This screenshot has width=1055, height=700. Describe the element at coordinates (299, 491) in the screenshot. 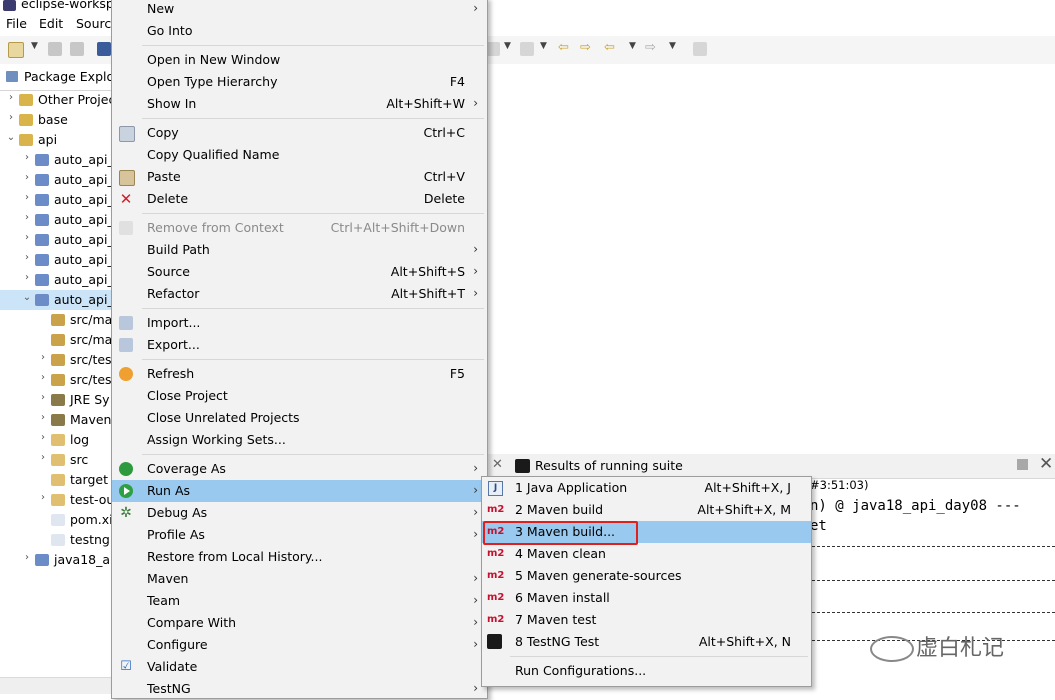

I see `menu-item-run-as: Run As ›` at that location.